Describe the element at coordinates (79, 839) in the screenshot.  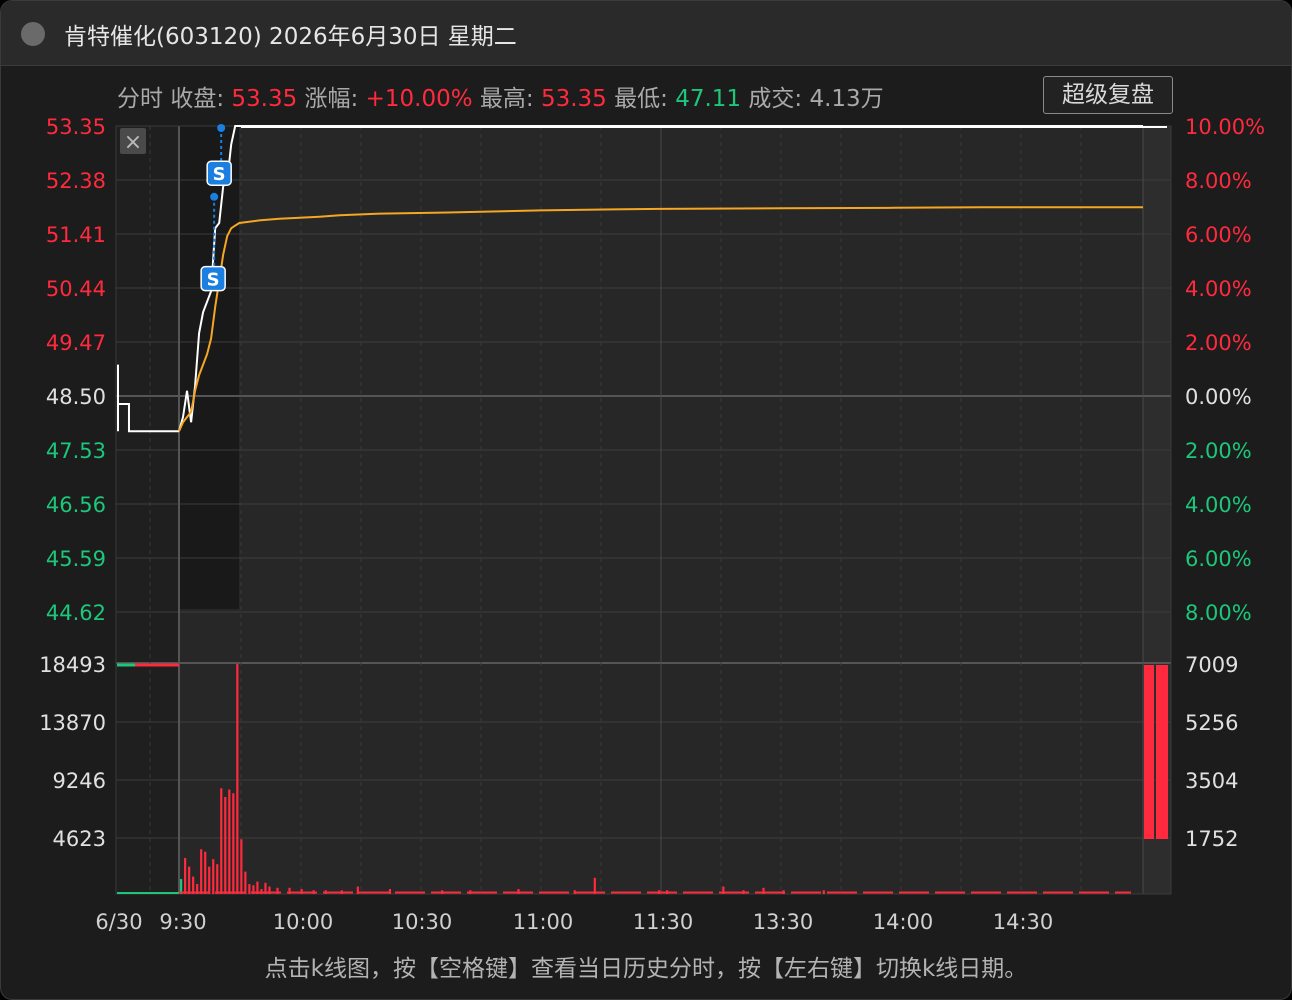
I see `volume-tick-label: 4623` at that location.